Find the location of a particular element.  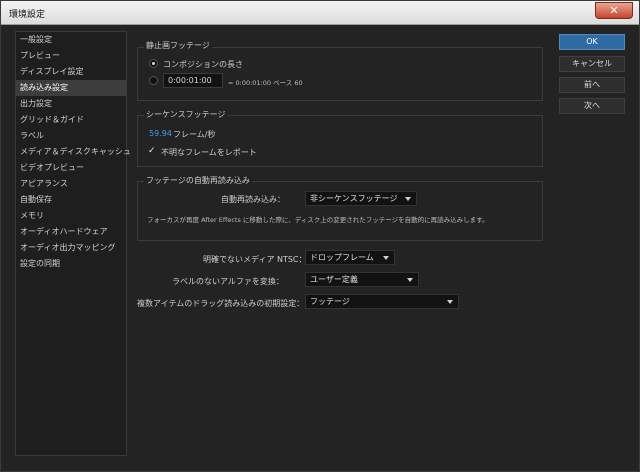

ntsc-dropdown: ドロップフレーム is located at coordinates (350, 257).